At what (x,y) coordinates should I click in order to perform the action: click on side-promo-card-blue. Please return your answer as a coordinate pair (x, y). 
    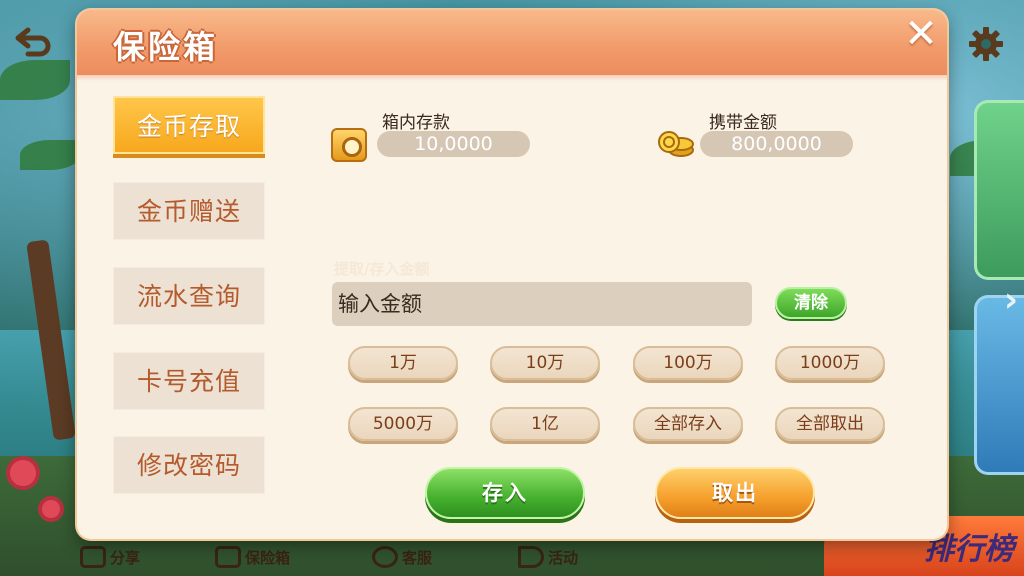
    Looking at the image, I should click on (999, 385).